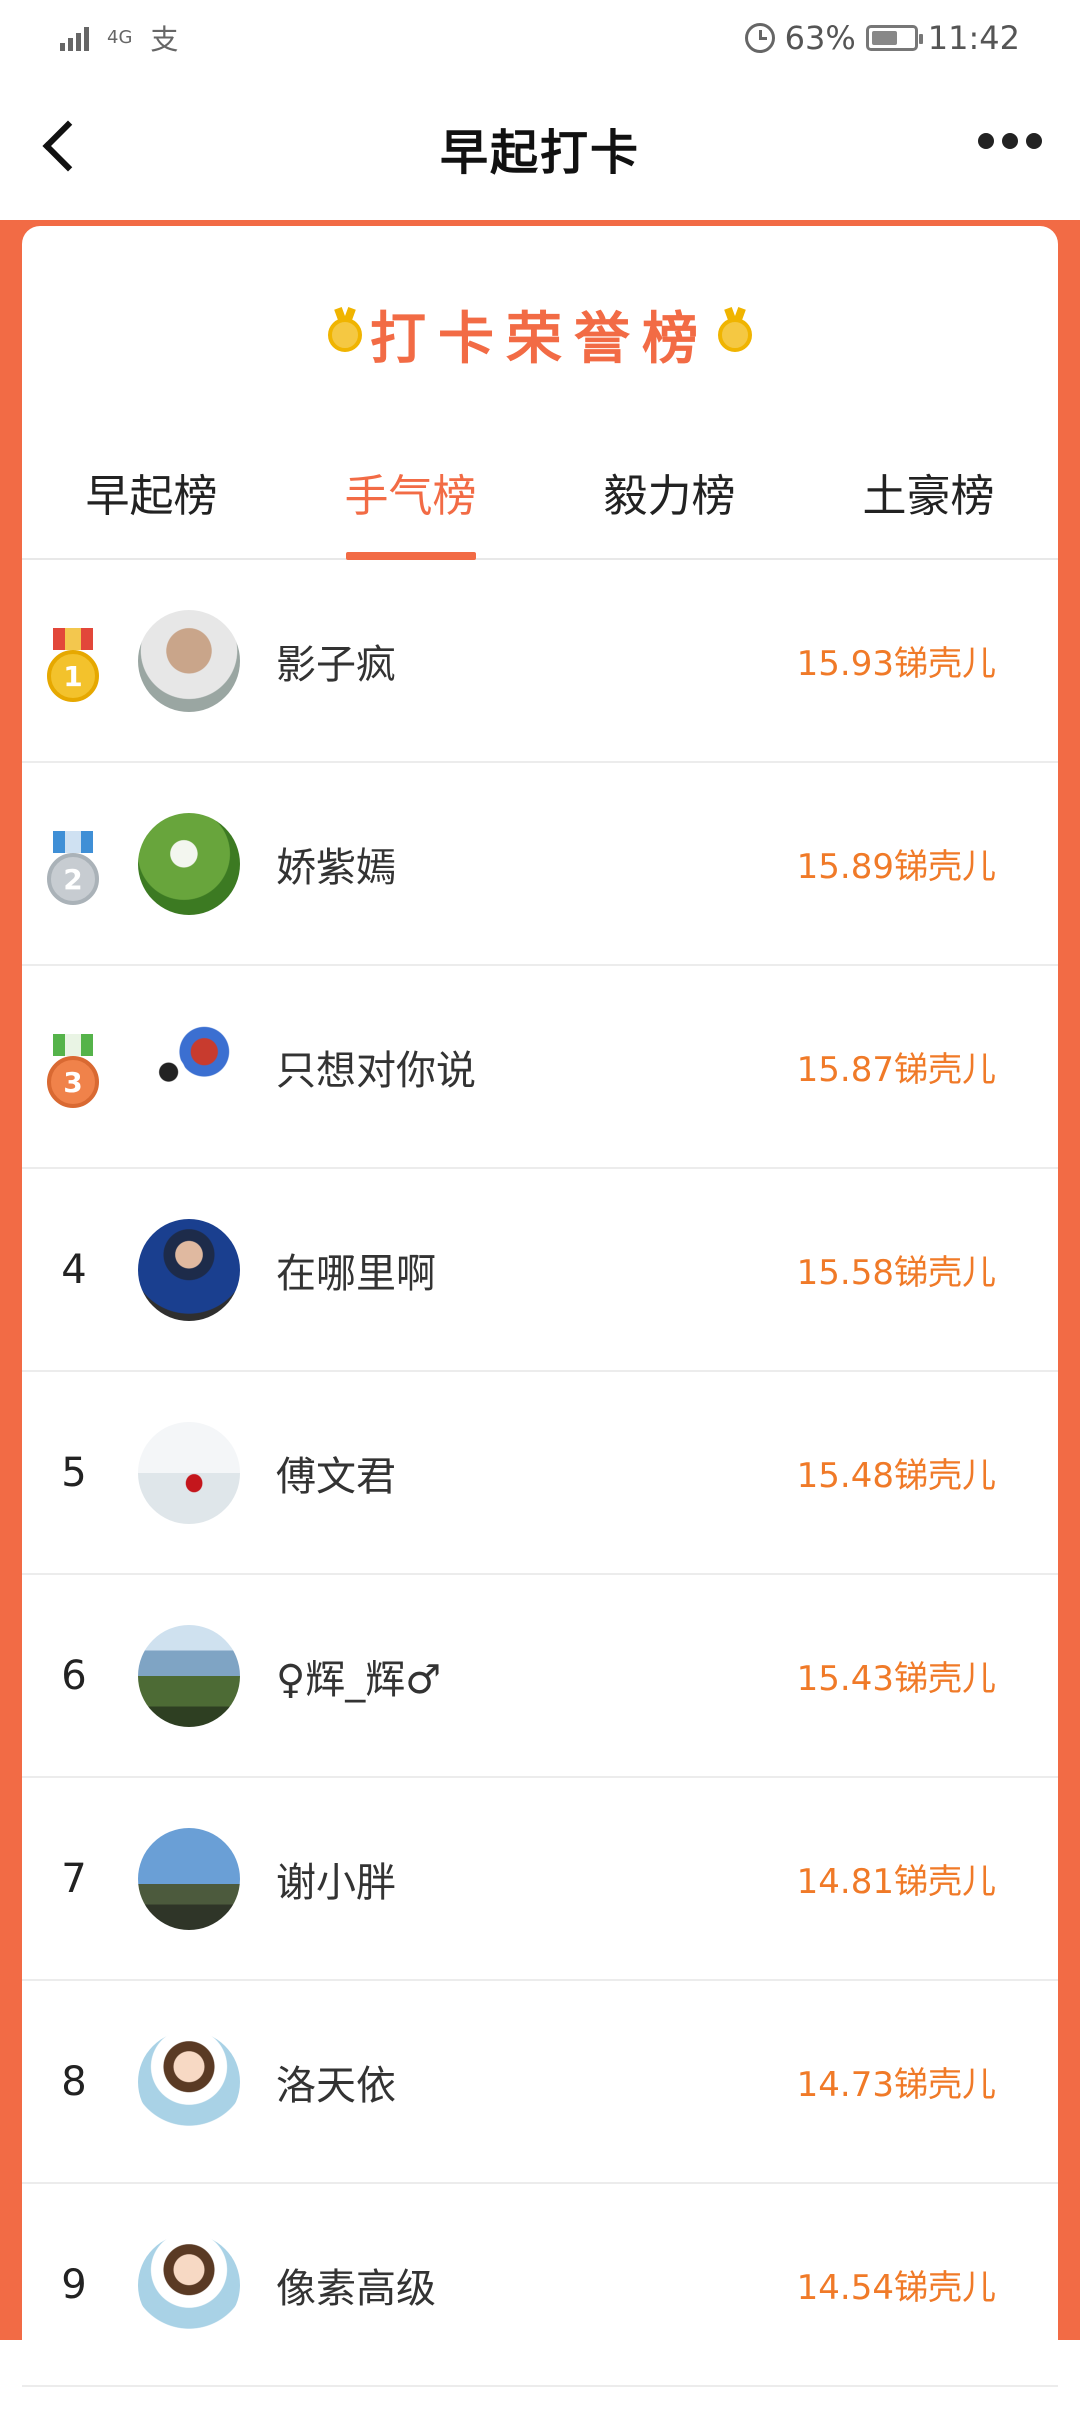 The image size is (1080, 2426). Describe the element at coordinates (74, 1878) in the screenshot. I see `rank-number: 7` at that location.